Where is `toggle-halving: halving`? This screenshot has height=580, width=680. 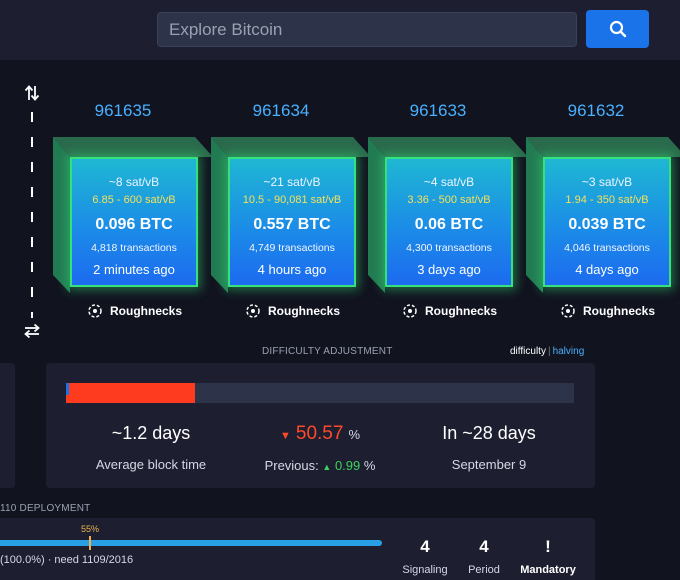
toggle-halving: halving is located at coordinates (569, 351).